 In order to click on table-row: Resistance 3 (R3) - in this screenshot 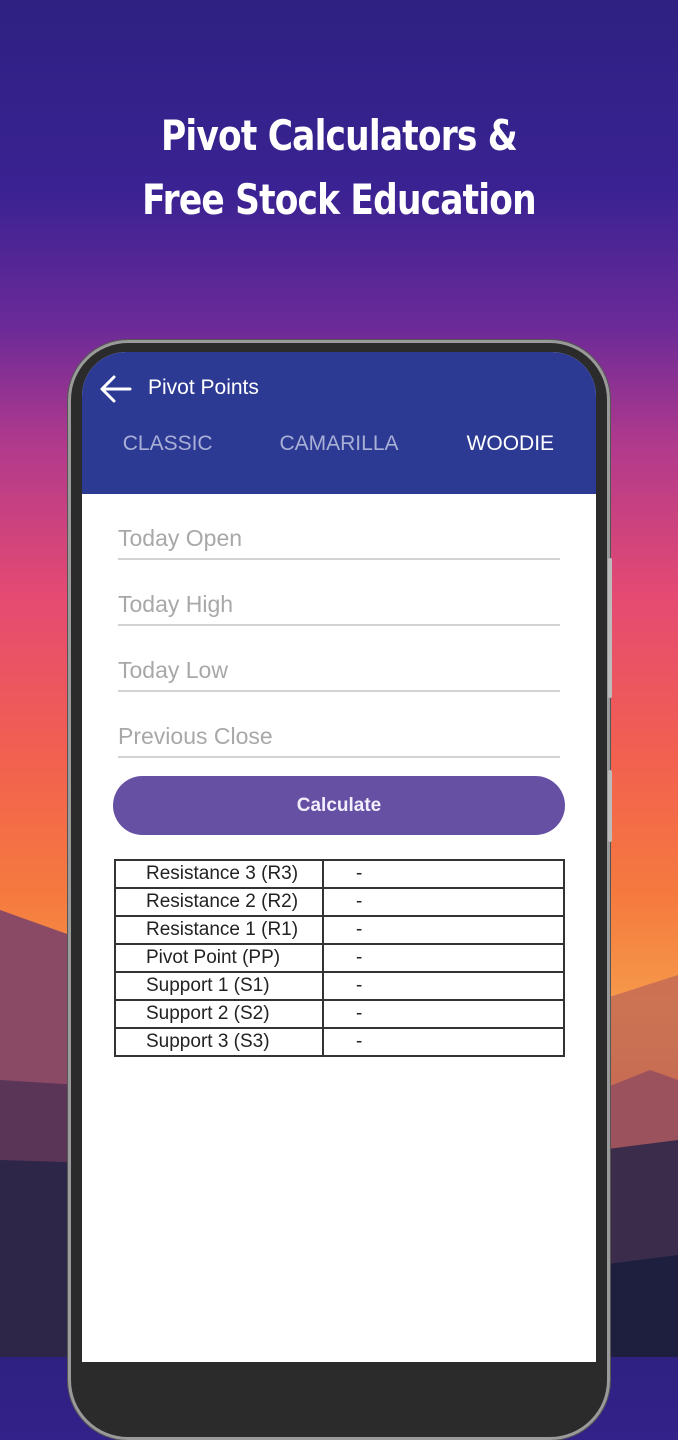, I will do `click(339, 874)`.